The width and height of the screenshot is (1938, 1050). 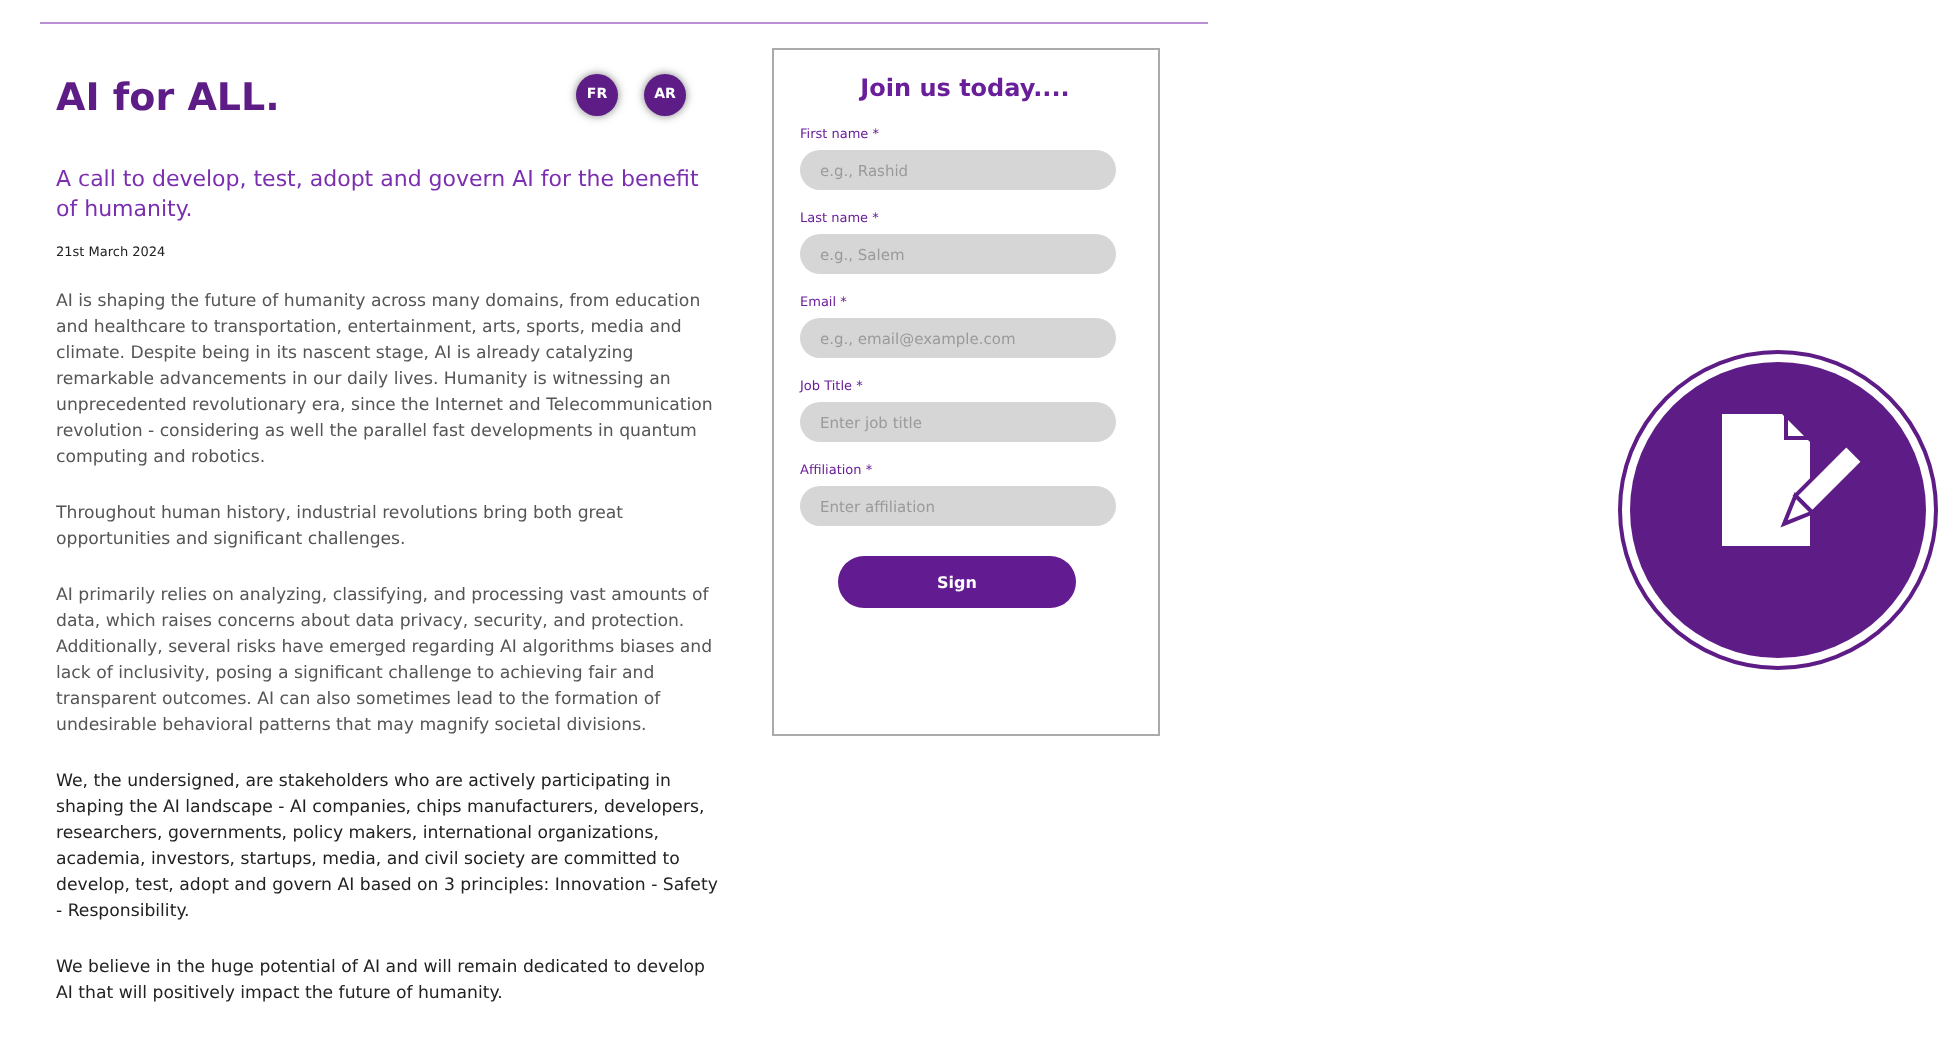 What do you see at coordinates (168, 98) in the screenshot?
I see `page-title: AI for ALL.` at bounding box center [168, 98].